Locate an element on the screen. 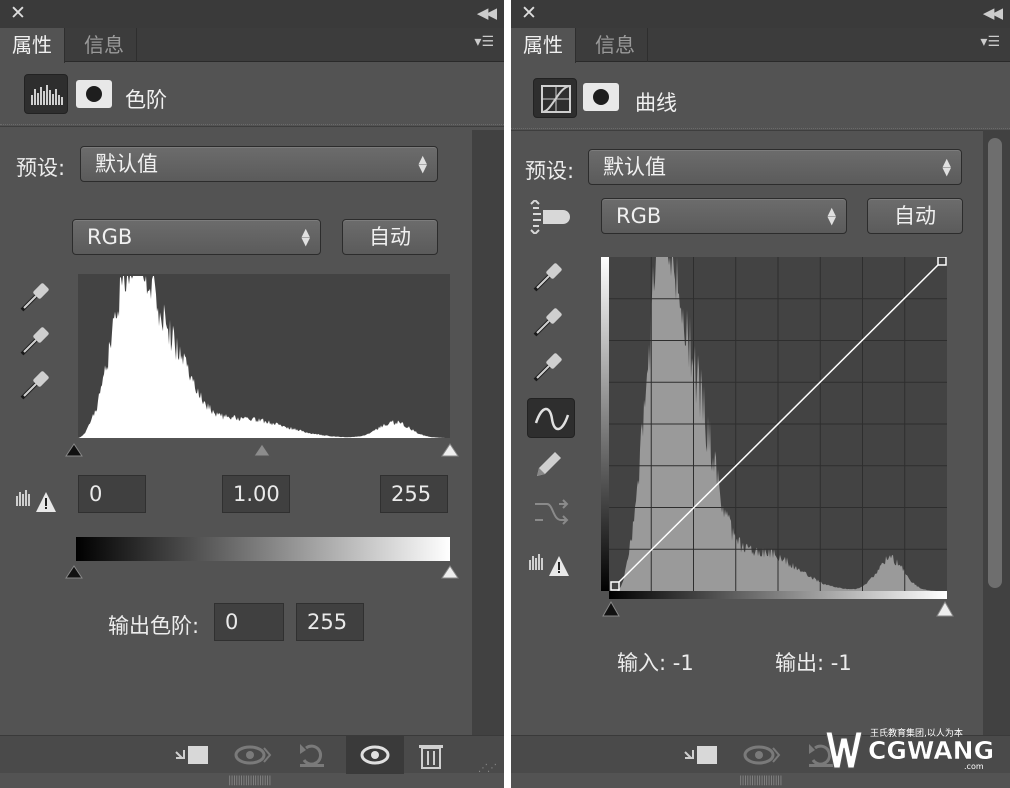 This screenshot has height=788, width=1010. panel-title: 色阶 is located at coordinates (146, 100).